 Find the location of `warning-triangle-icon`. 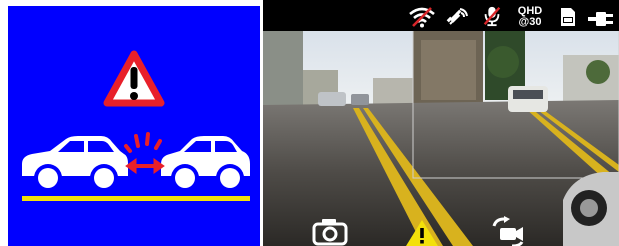

warning-triangle-icon is located at coordinates (134, 78).